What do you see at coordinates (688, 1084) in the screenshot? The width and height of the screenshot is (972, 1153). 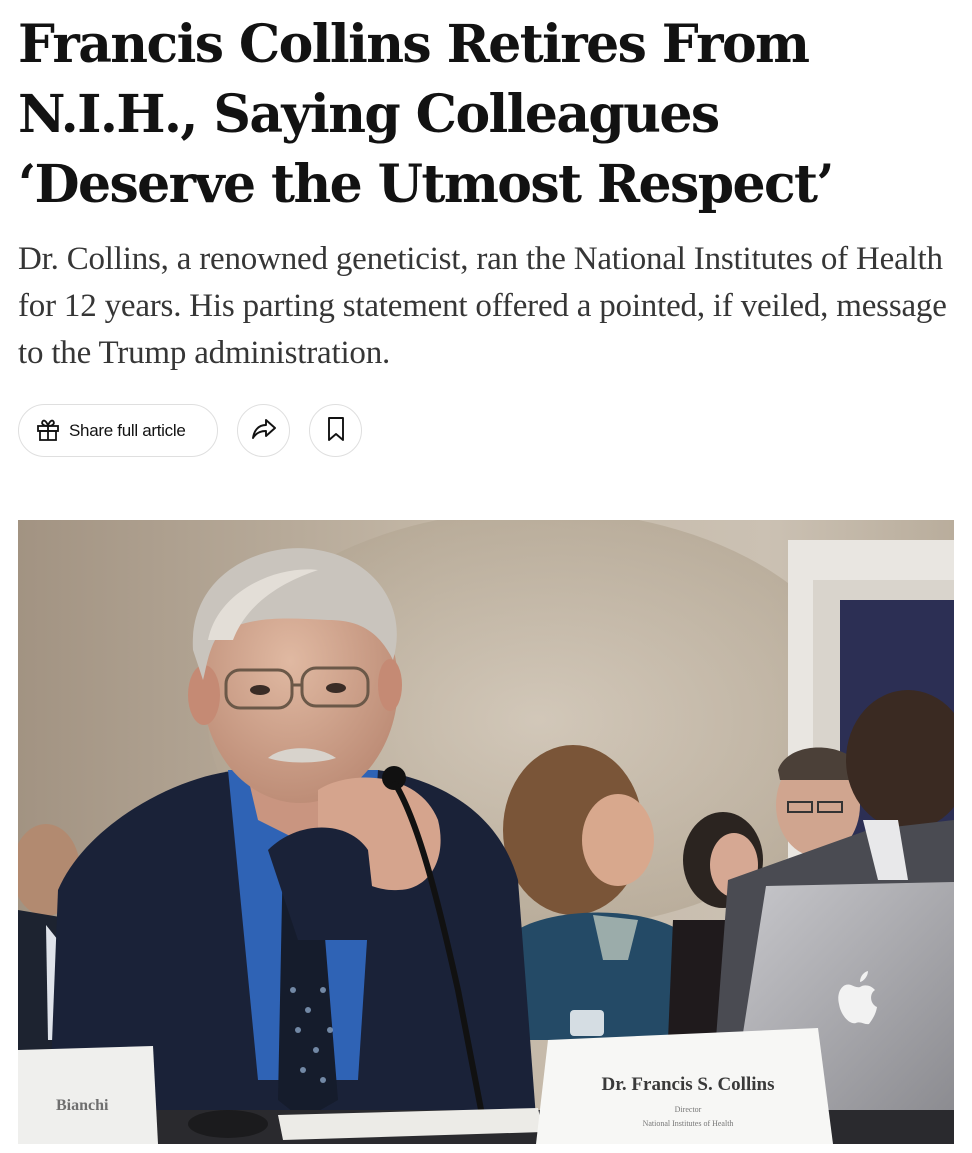 I see `nameplate-name: Dr. Francis S. Collins` at bounding box center [688, 1084].